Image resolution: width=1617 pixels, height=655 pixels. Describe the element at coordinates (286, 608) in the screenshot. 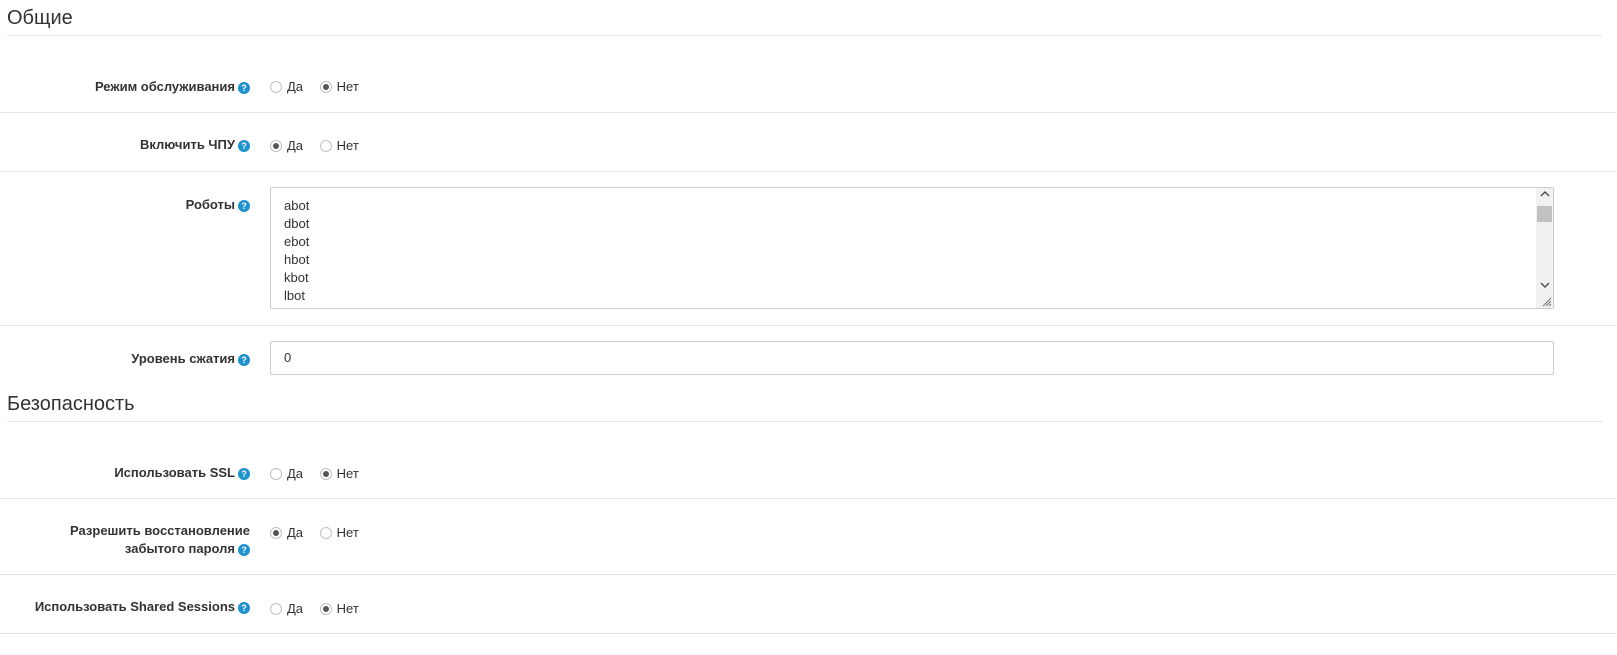

I see `radio-shared-sessions-yes: Да` at that location.